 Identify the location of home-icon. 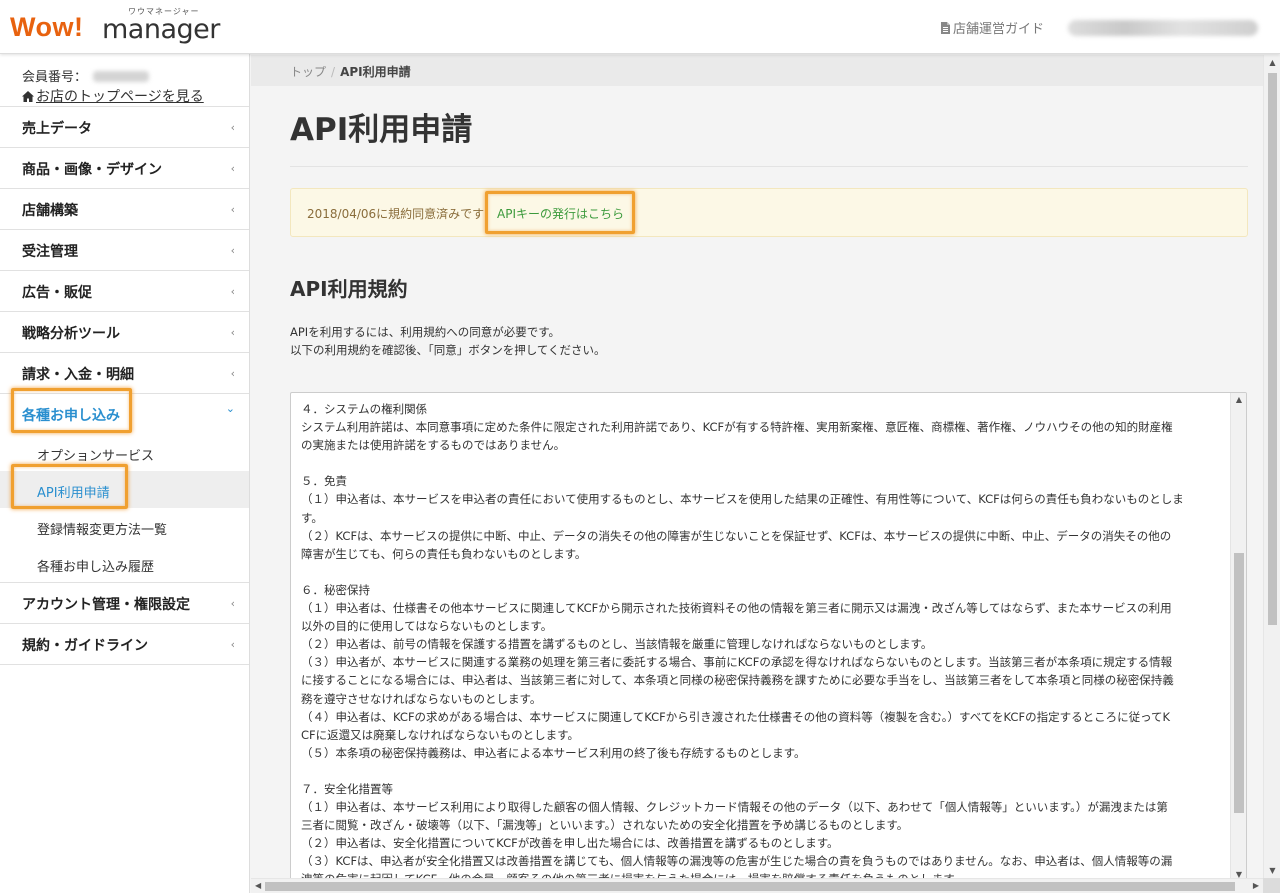
(28, 96).